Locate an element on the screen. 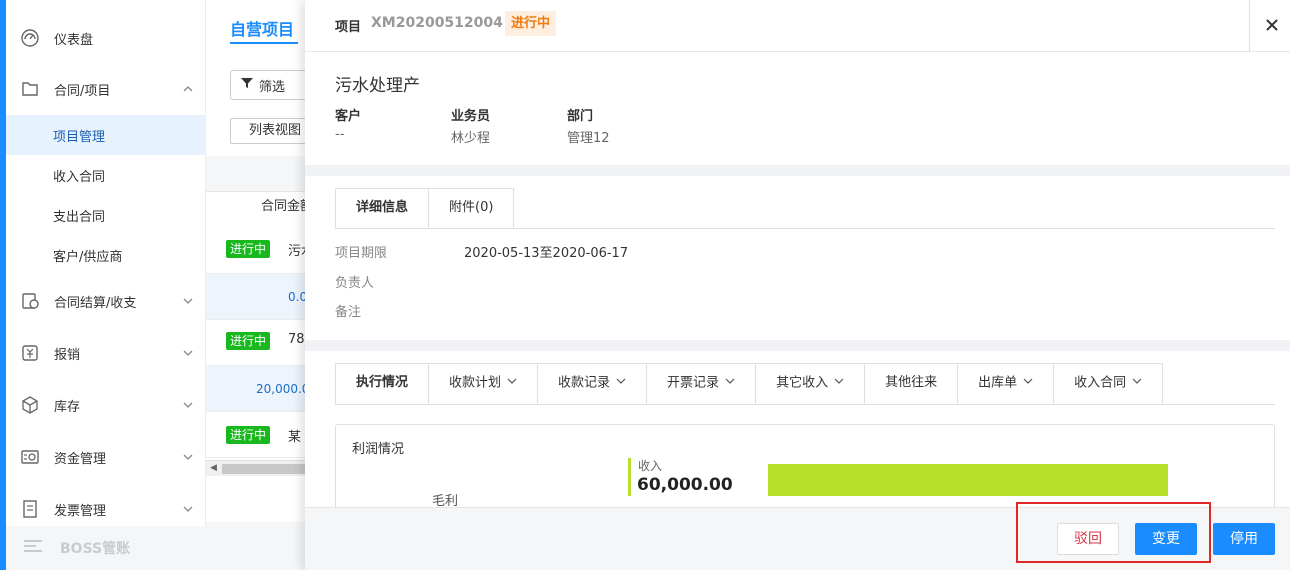 This screenshot has width=1290, height=570. project-code: XM20200512004 is located at coordinates (437, 23).